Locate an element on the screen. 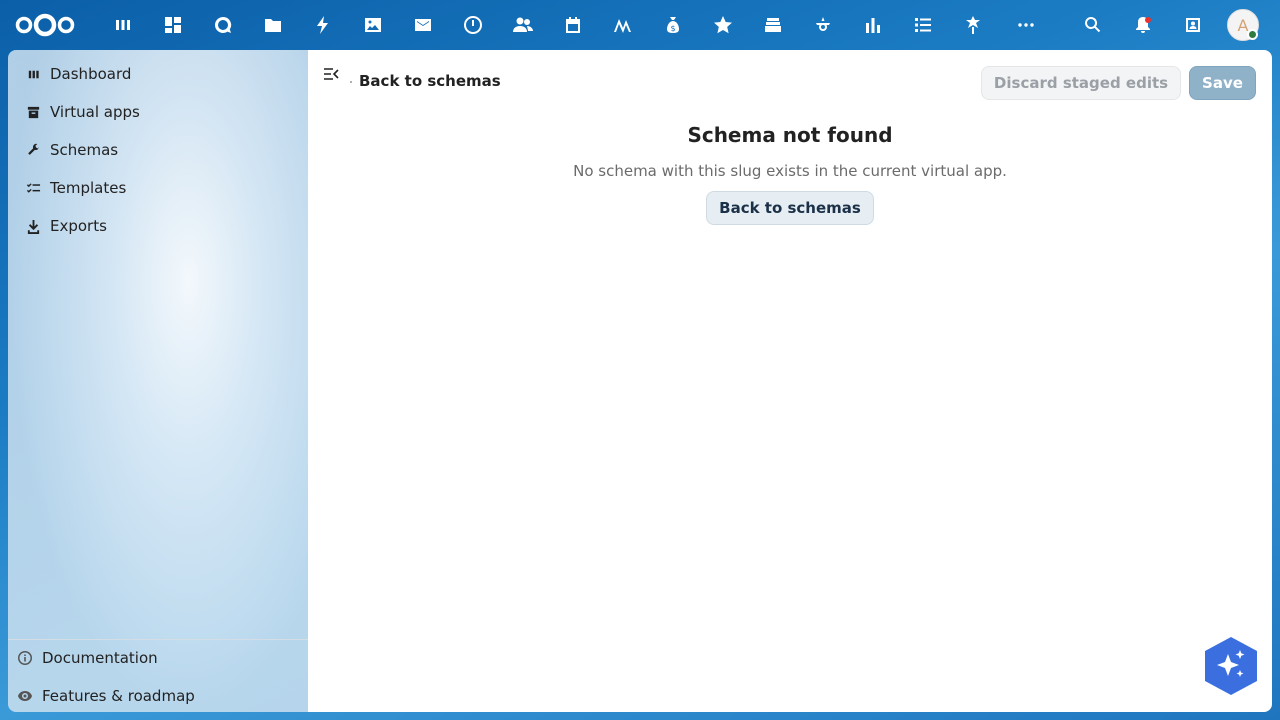 The width and height of the screenshot is (1280, 720). clock-icon is located at coordinates (473, 25).